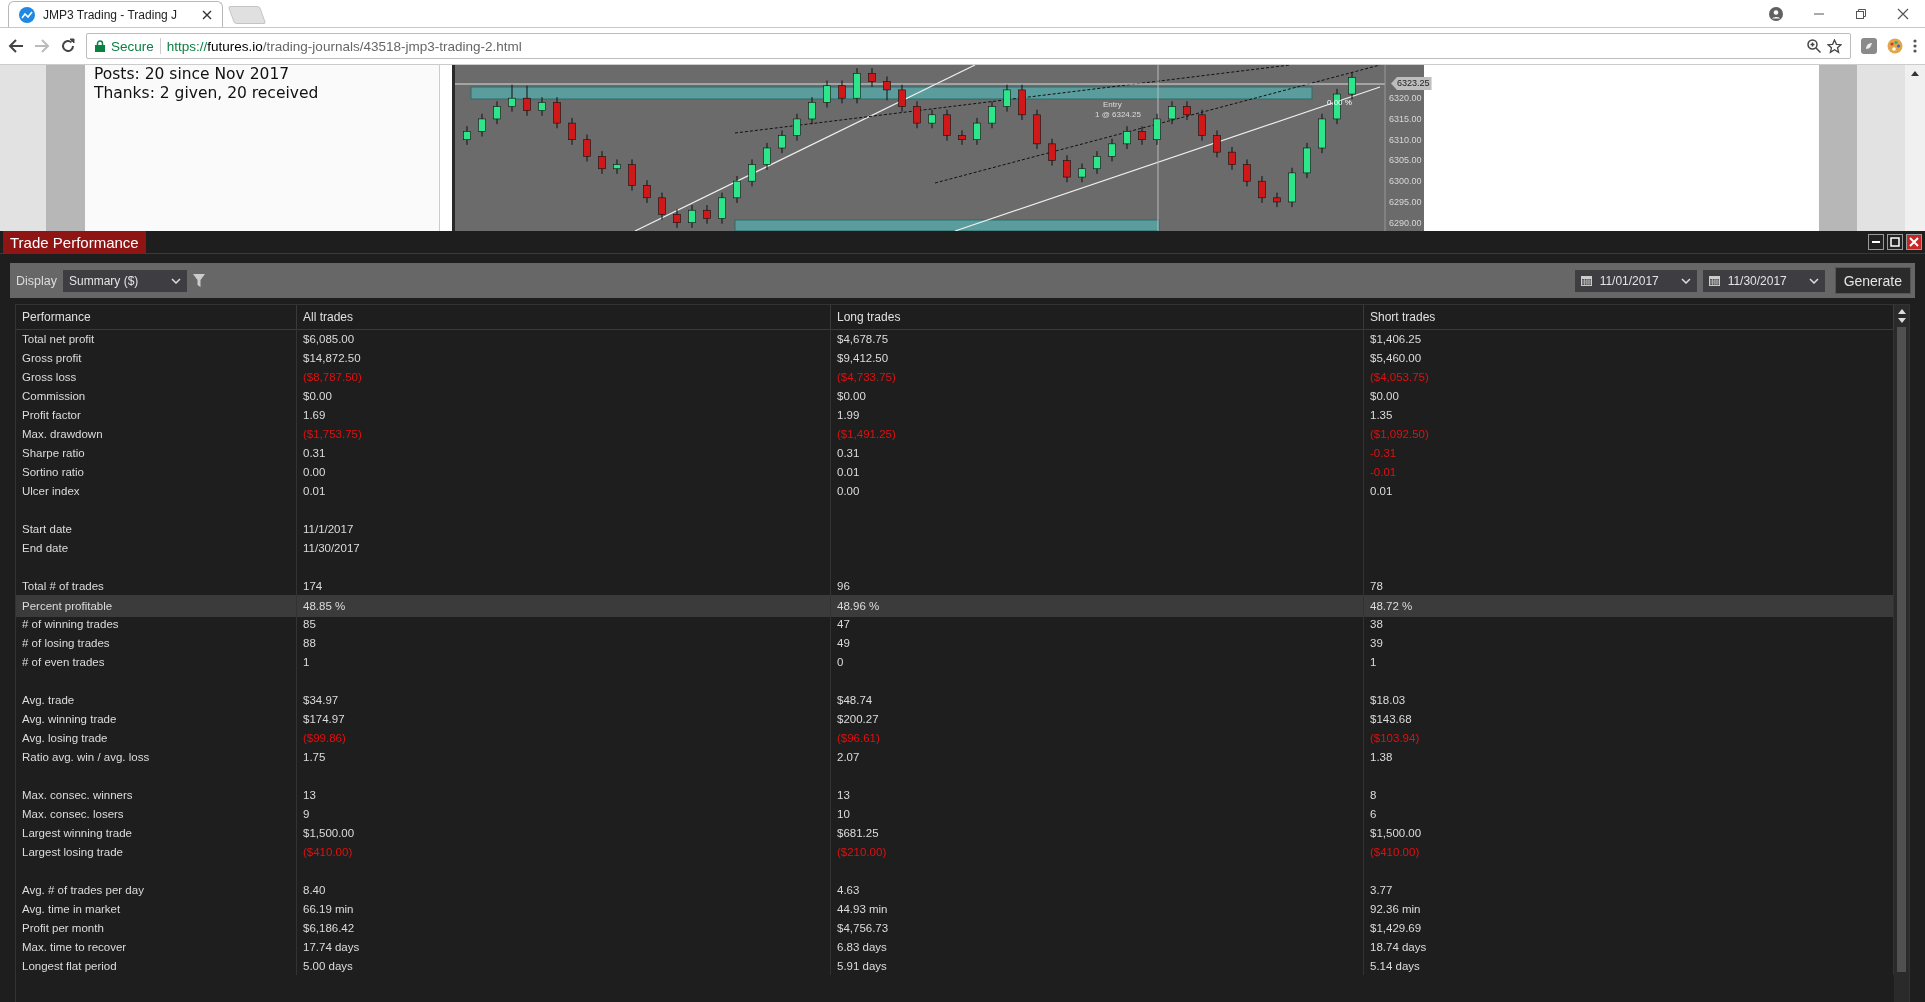 The height and width of the screenshot is (1002, 1925). Describe the element at coordinates (1629, 606) in the screenshot. I see `table-cell: 48.72 %` at that location.